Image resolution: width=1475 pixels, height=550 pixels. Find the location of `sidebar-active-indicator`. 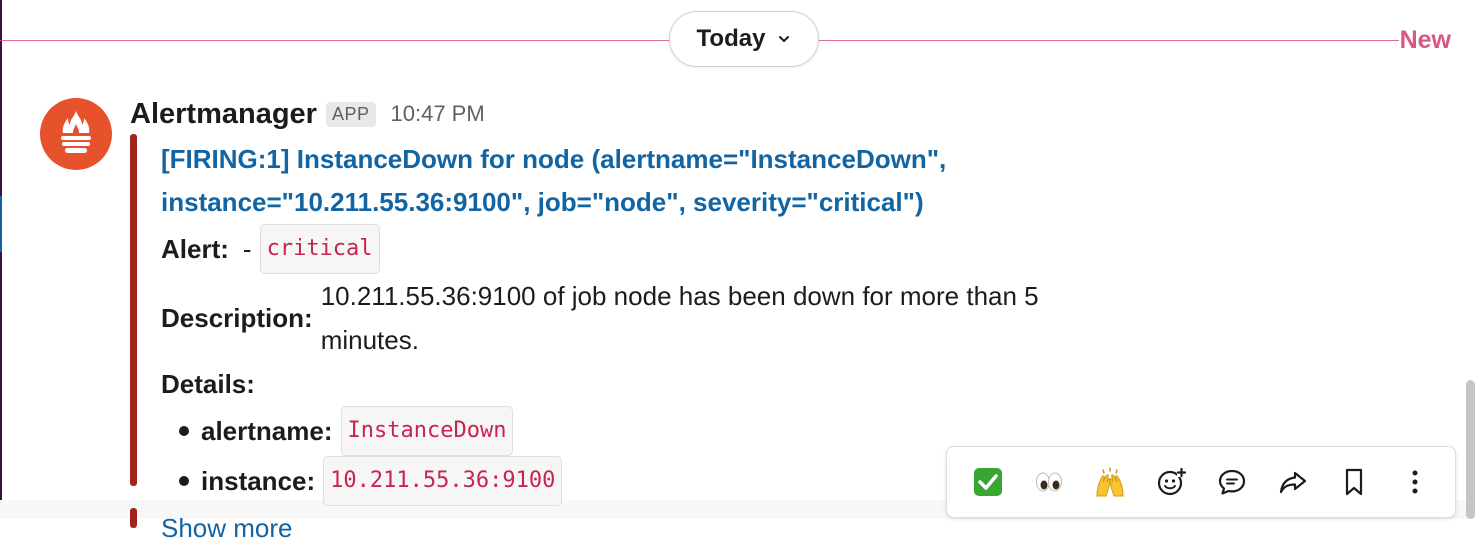

sidebar-active-indicator is located at coordinates (1, 224).